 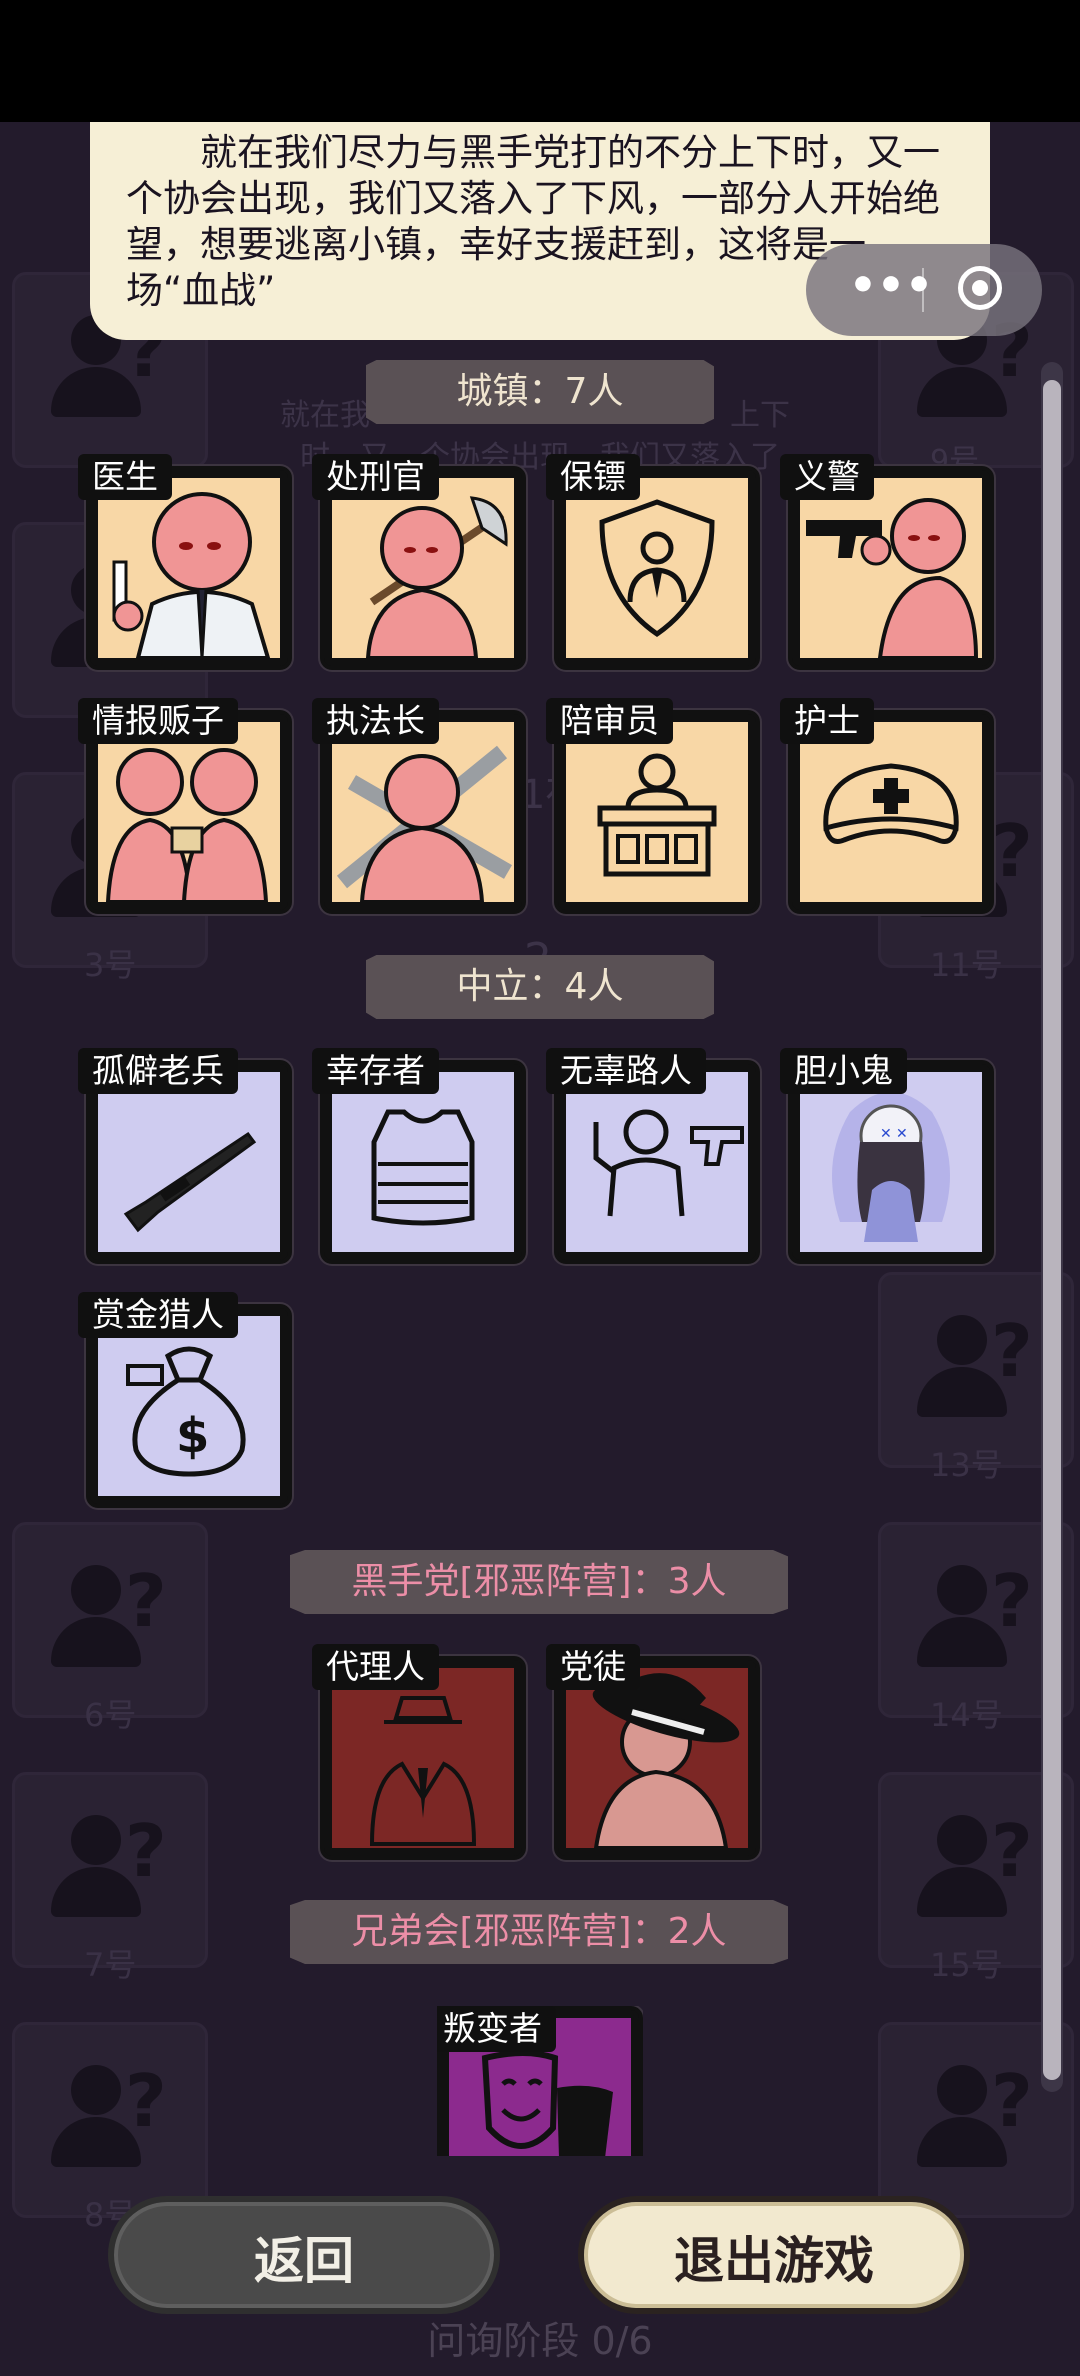 I want to click on group-header-brotherhood: 兄弟会[邪恶阵营]：2人, so click(x=539, y=1932).